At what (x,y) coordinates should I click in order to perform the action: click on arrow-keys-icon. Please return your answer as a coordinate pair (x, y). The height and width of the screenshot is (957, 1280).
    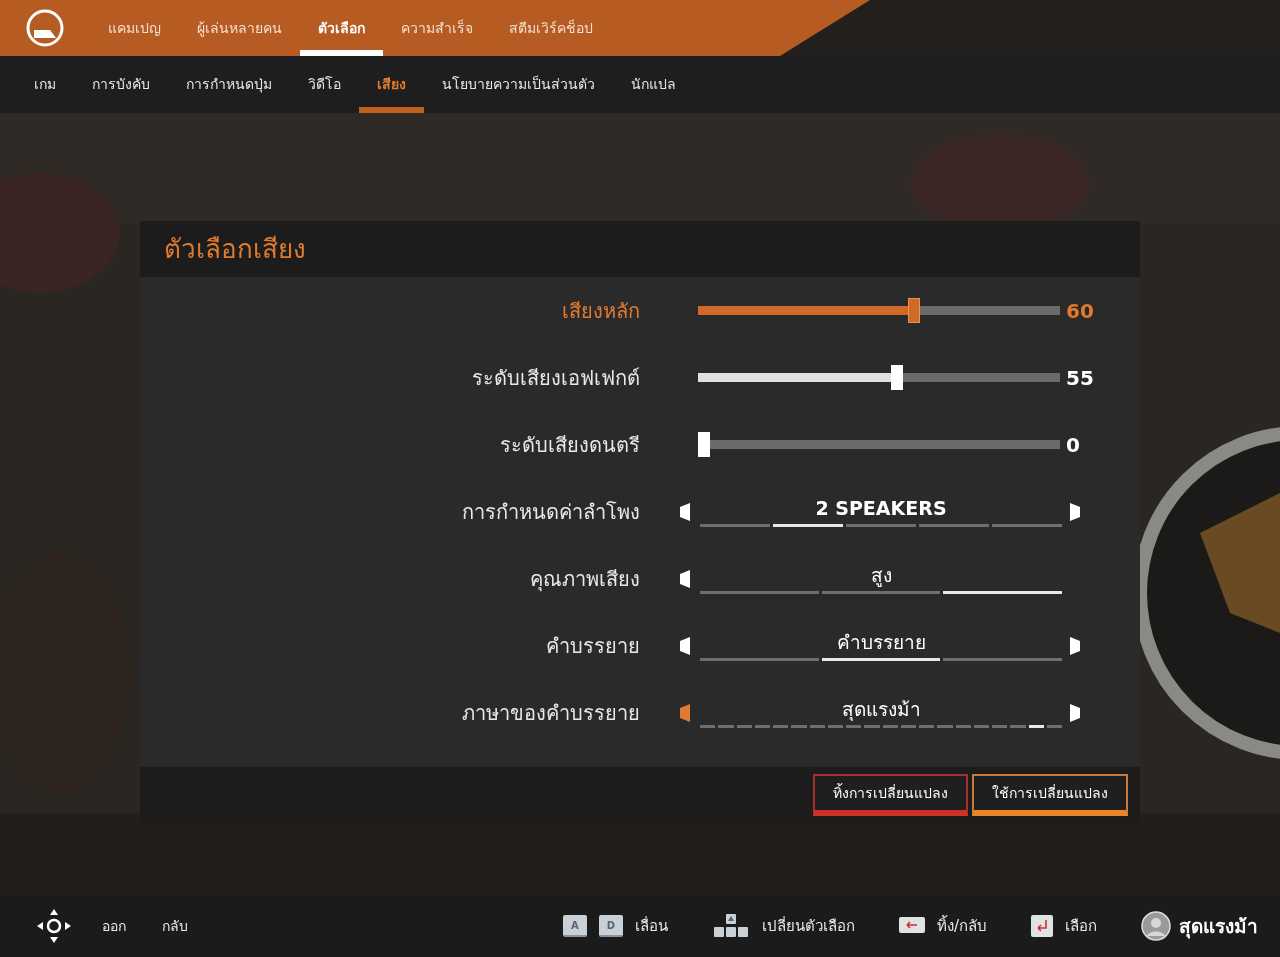
    Looking at the image, I should click on (730, 926).